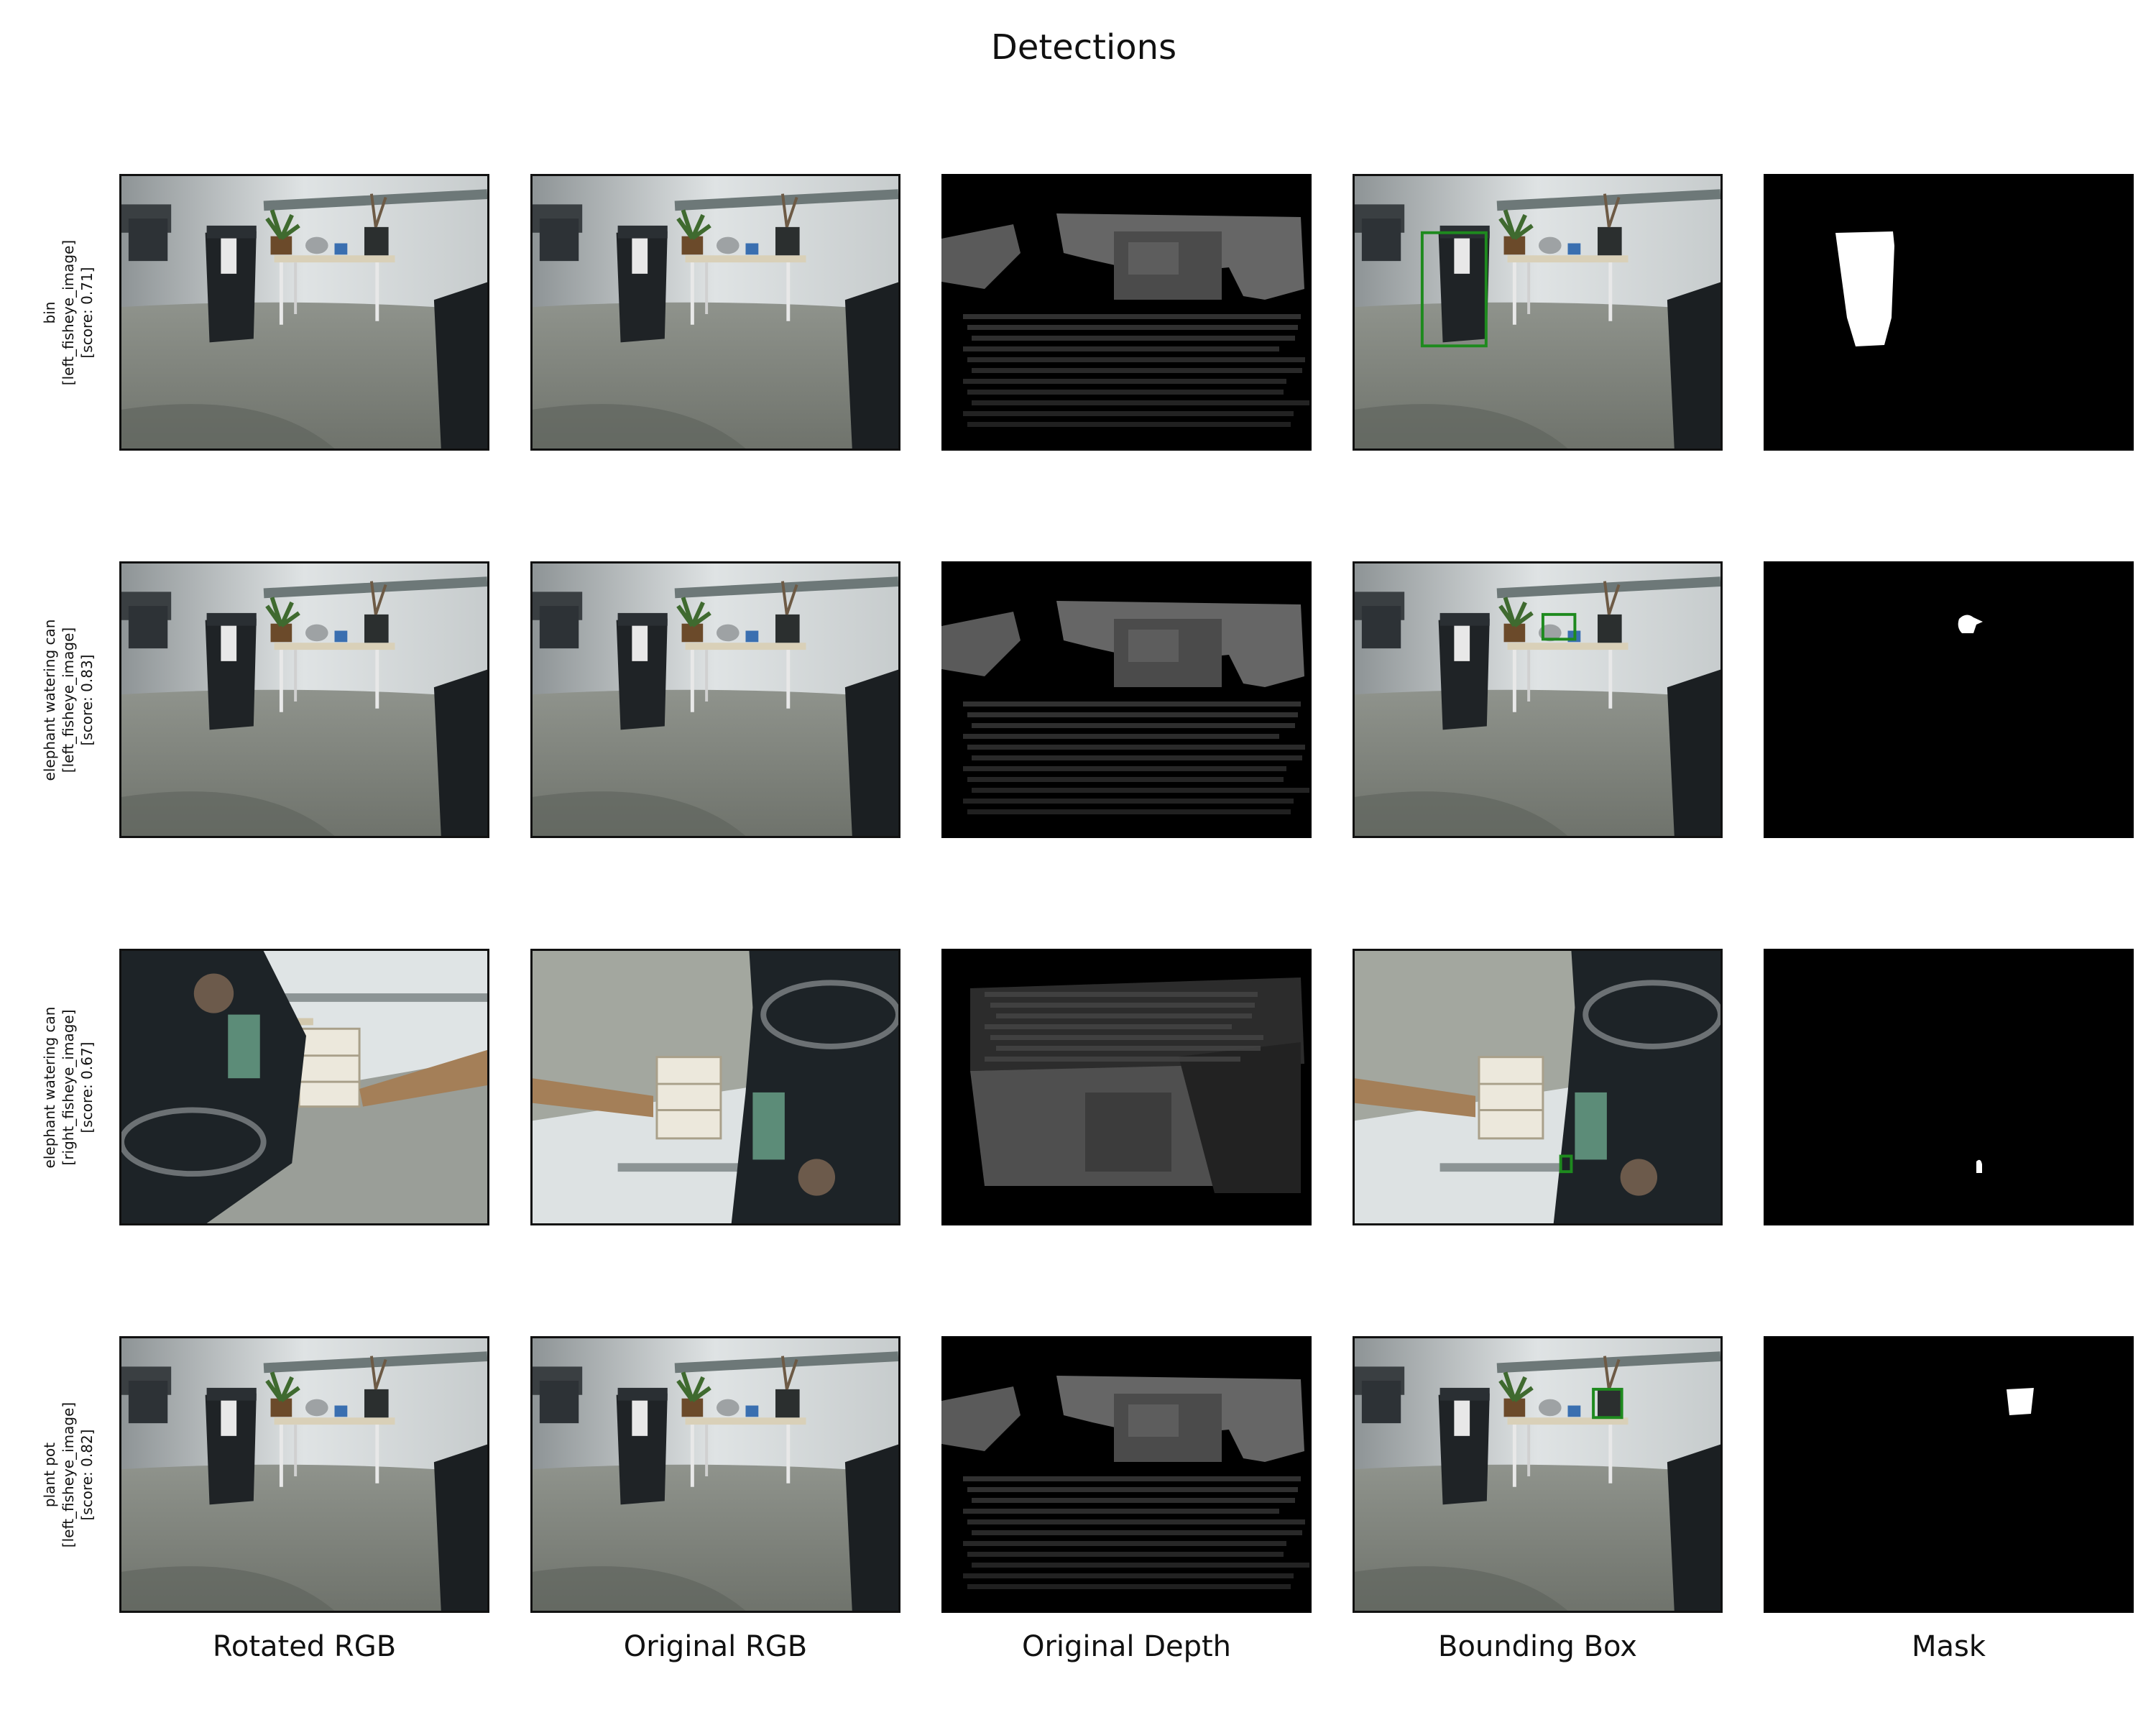 The height and width of the screenshot is (1725, 2156). I want to click on row-label-label: bin, so click(49, 312).